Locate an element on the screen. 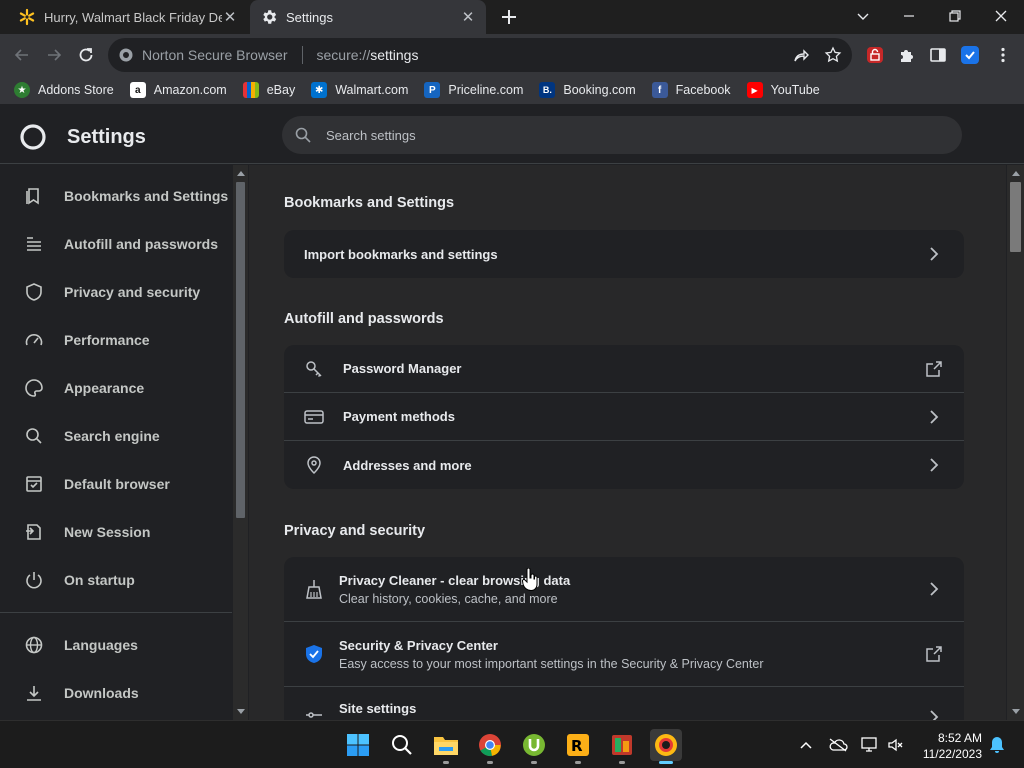  sidebar-item-label: Bookmarks and Settings is located at coordinates (146, 196).